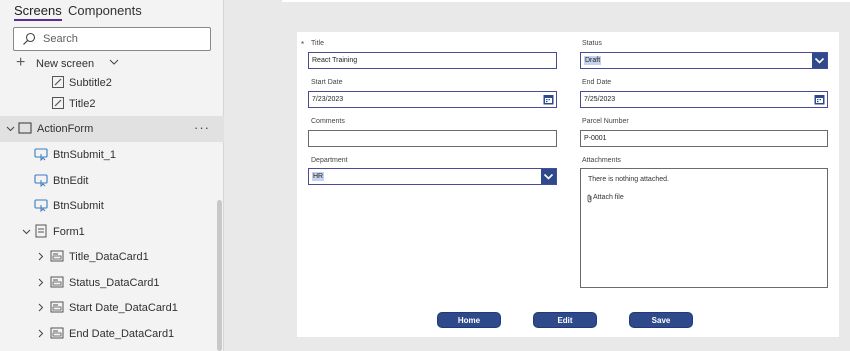 The height and width of the screenshot is (351, 850). I want to click on tree-tabs: Screens Components, so click(112, 11).